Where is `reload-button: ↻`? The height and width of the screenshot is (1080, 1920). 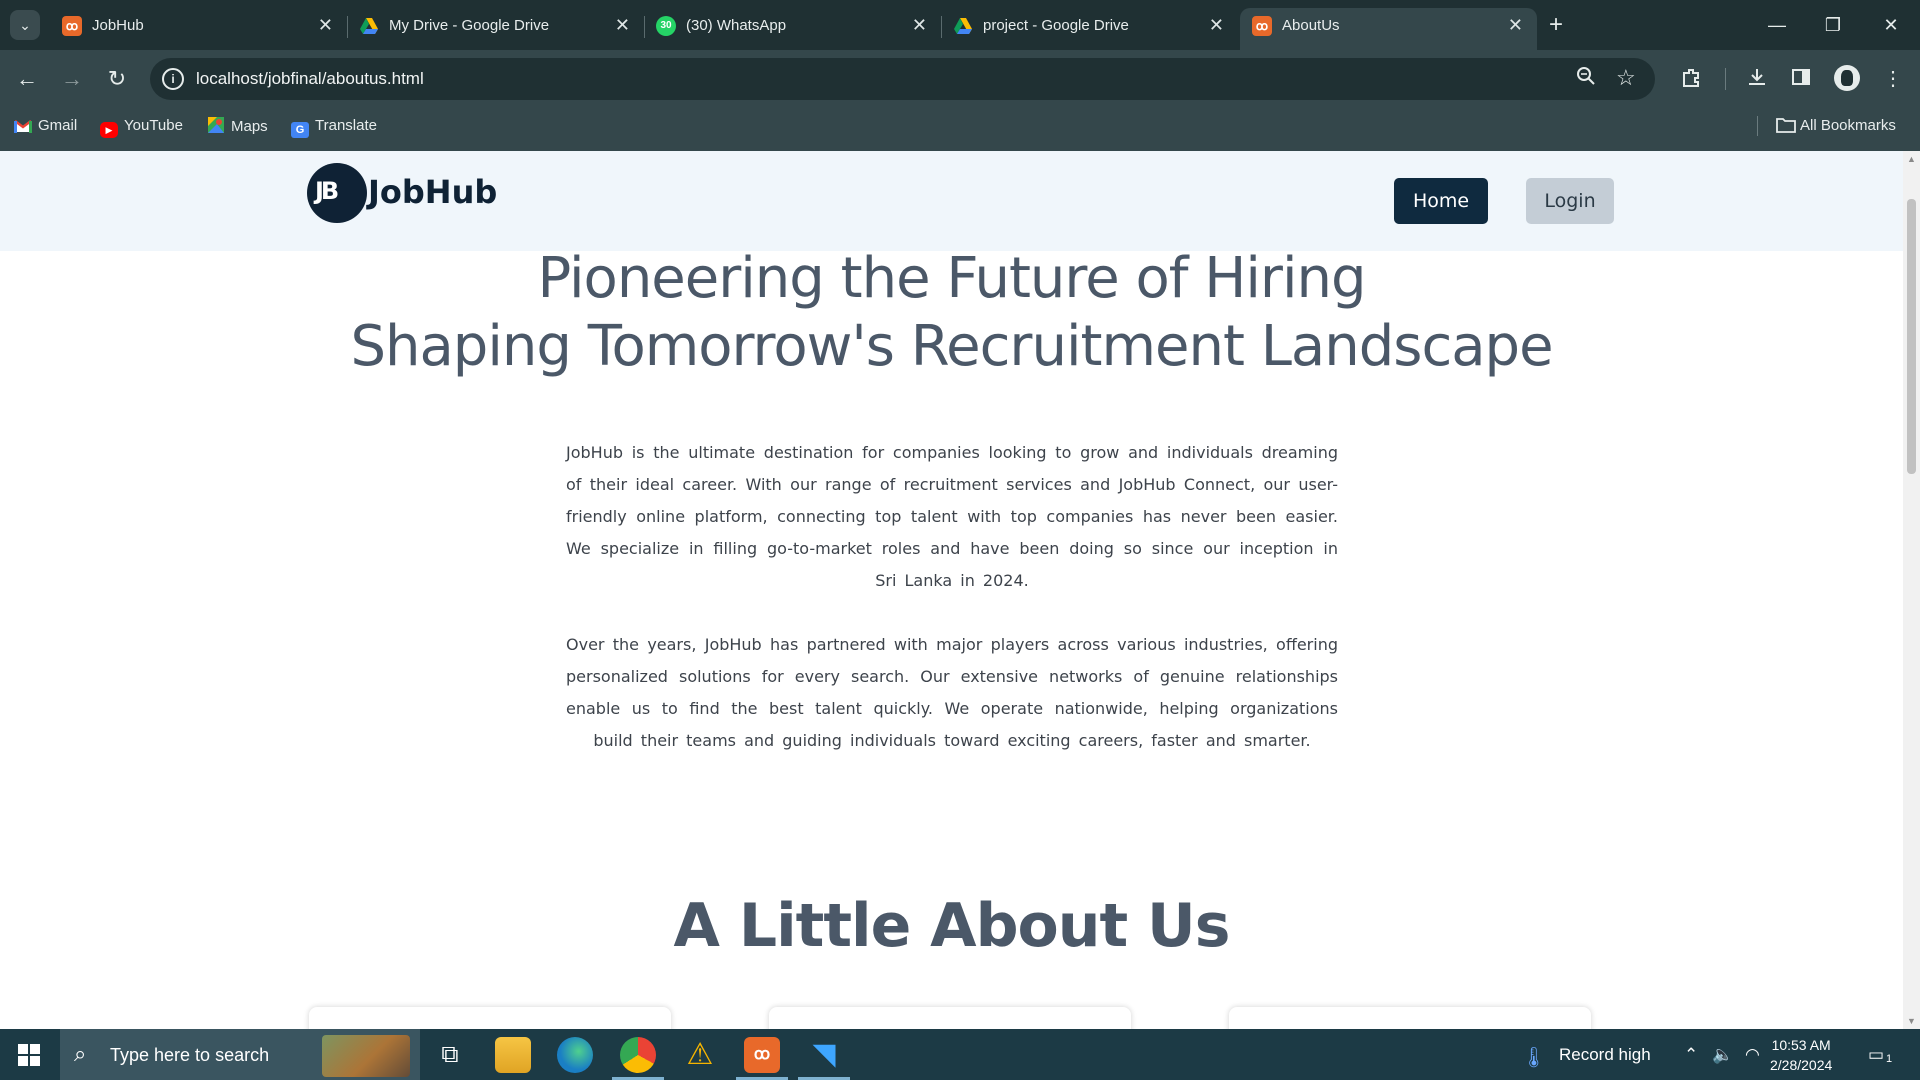 reload-button: ↻ is located at coordinates (117, 79).